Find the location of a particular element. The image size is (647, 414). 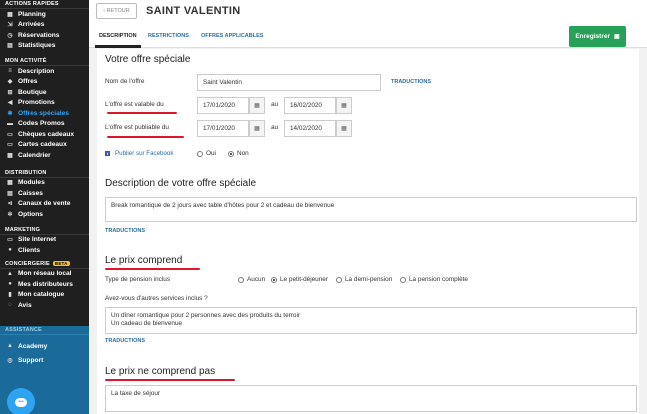

arrow-icon: ⇲ is located at coordinates (10, 25).